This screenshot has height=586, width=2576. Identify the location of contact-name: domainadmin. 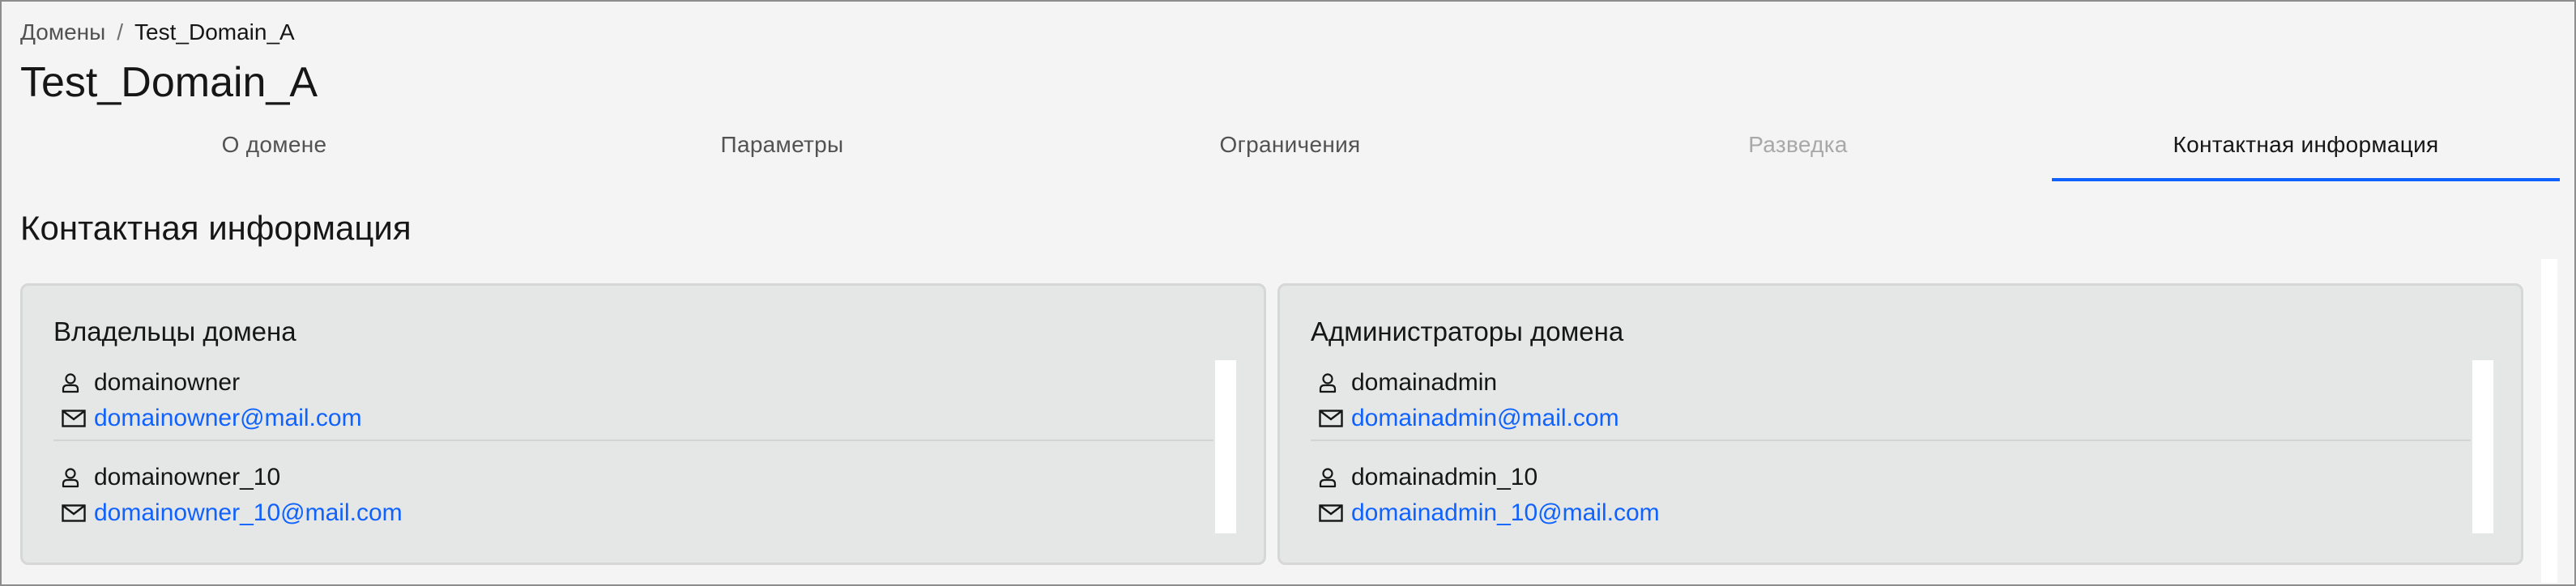
(1425, 382).